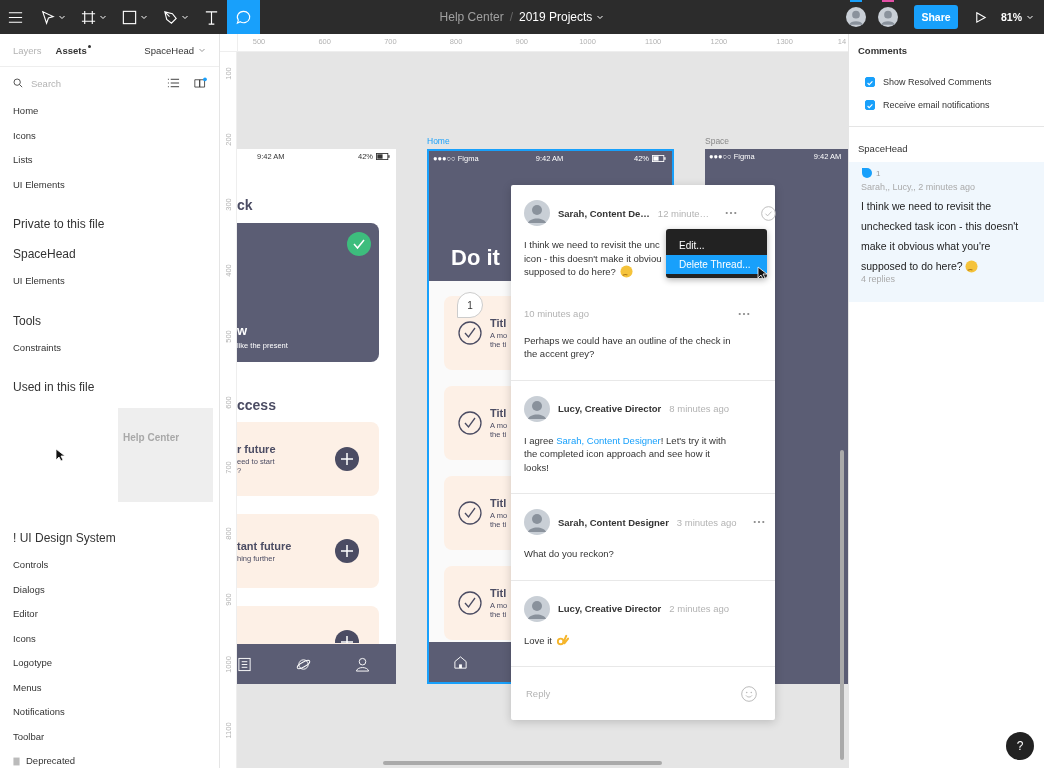 The width and height of the screenshot is (1044, 768). What do you see at coordinates (73, 50) in the screenshot?
I see `panel-tab: Assets` at bounding box center [73, 50].